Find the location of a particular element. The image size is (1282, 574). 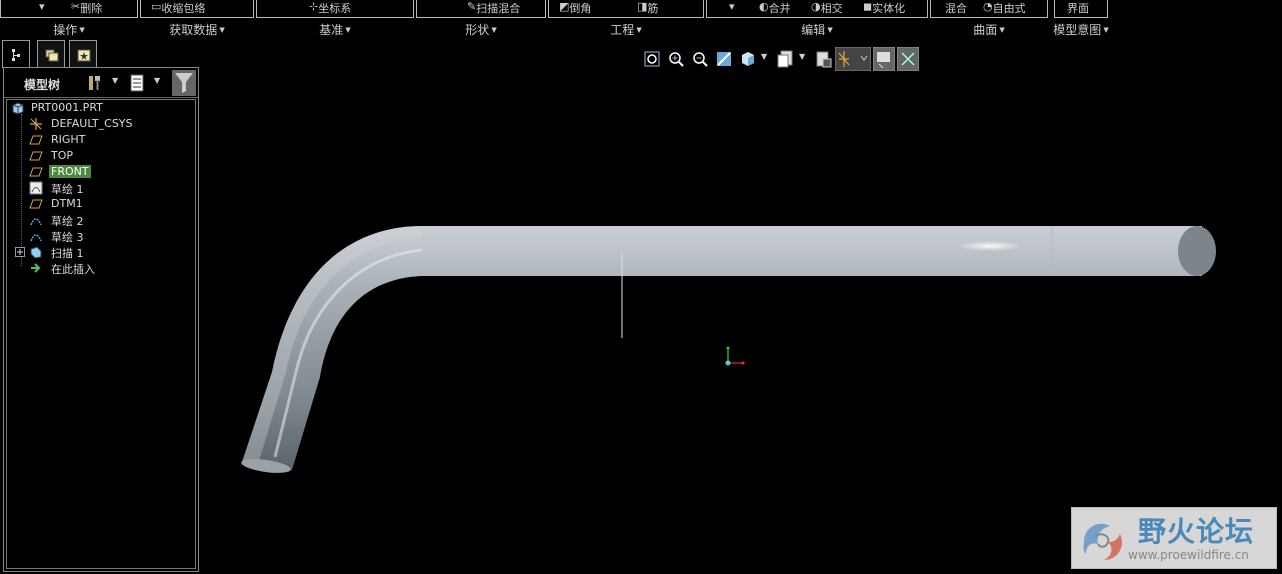

ribbon-group-label-surfaces: 曲面 ▼ is located at coordinates (989, 29).